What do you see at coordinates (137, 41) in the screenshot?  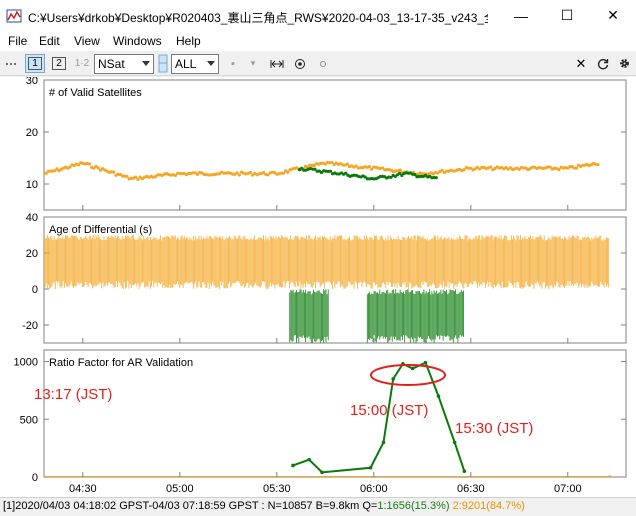 I see `menu-windows: Windows` at bounding box center [137, 41].